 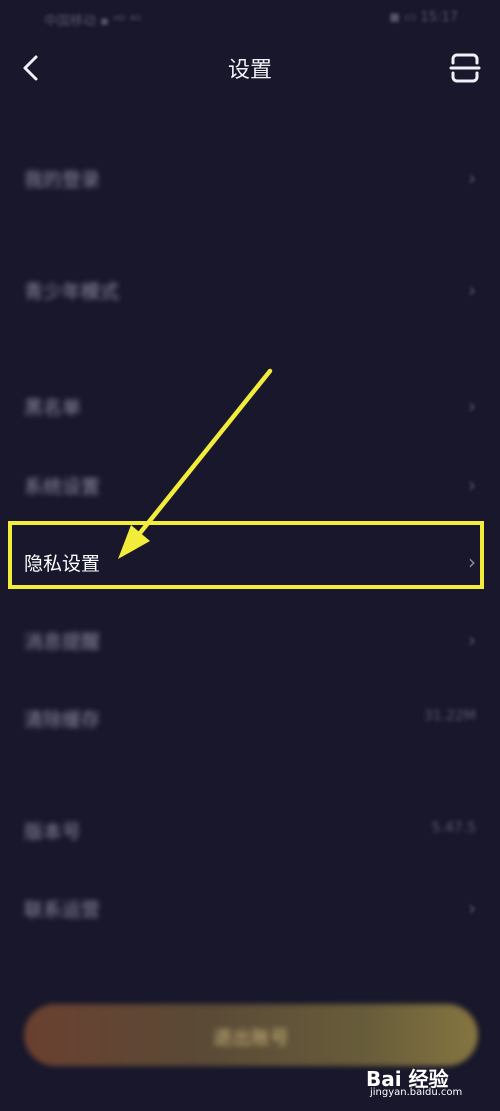 I want to click on settings-item-my-login: 我的登录 ›, so click(x=250, y=178).